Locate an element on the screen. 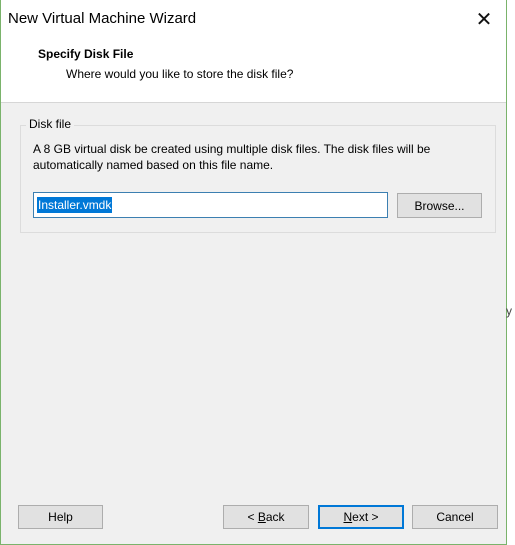  next-button: Next > is located at coordinates (361, 517).